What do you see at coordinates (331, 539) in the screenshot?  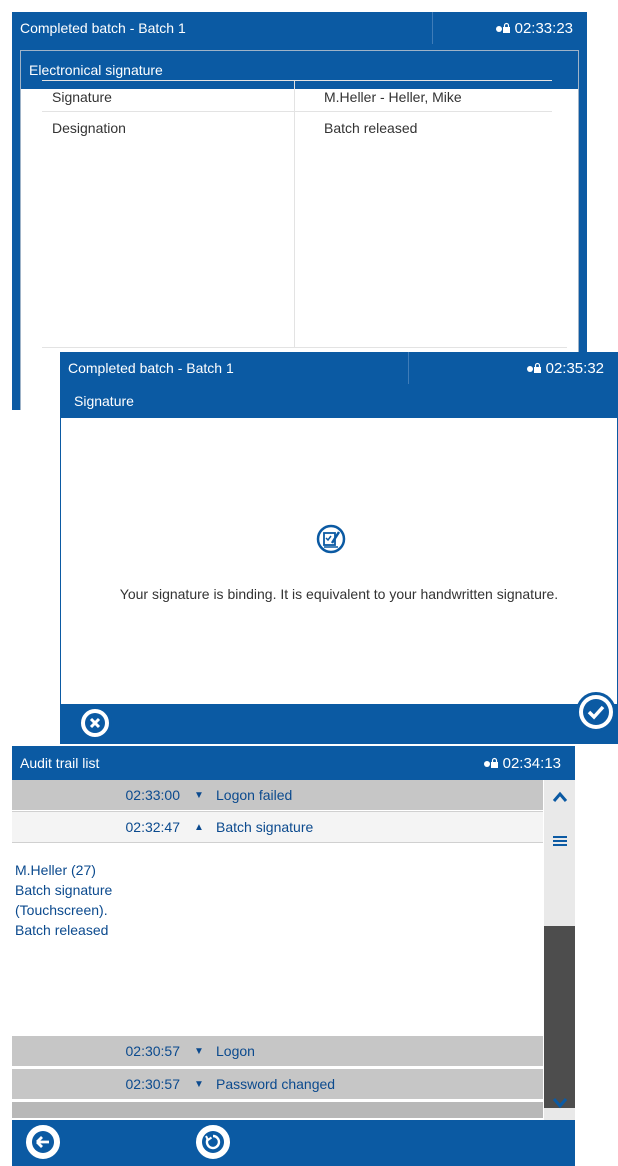 I see `signature-icon` at bounding box center [331, 539].